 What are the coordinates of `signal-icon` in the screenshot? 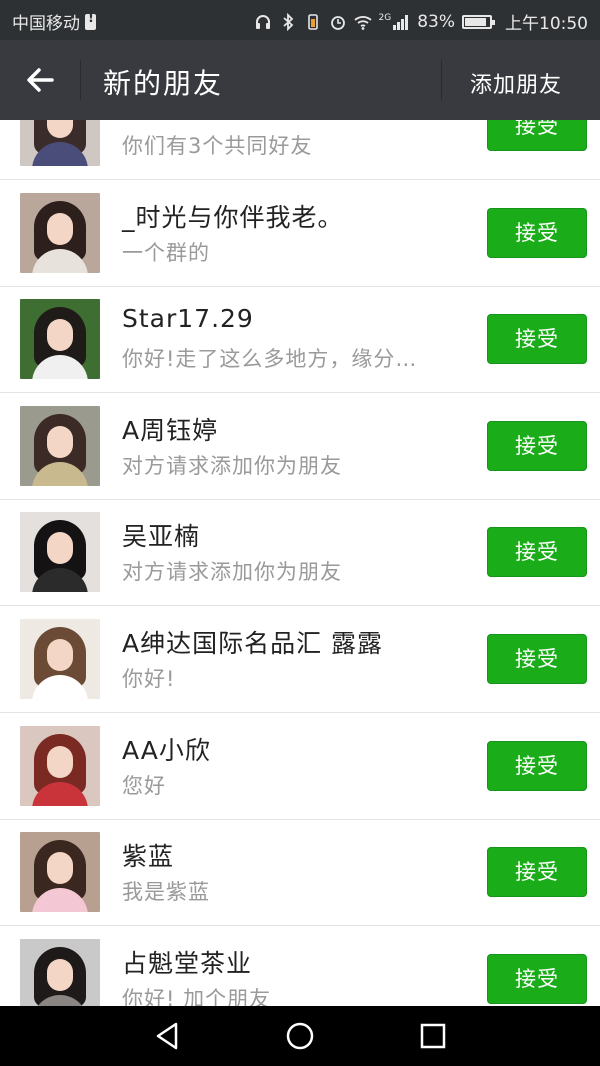 It's located at (401, 22).